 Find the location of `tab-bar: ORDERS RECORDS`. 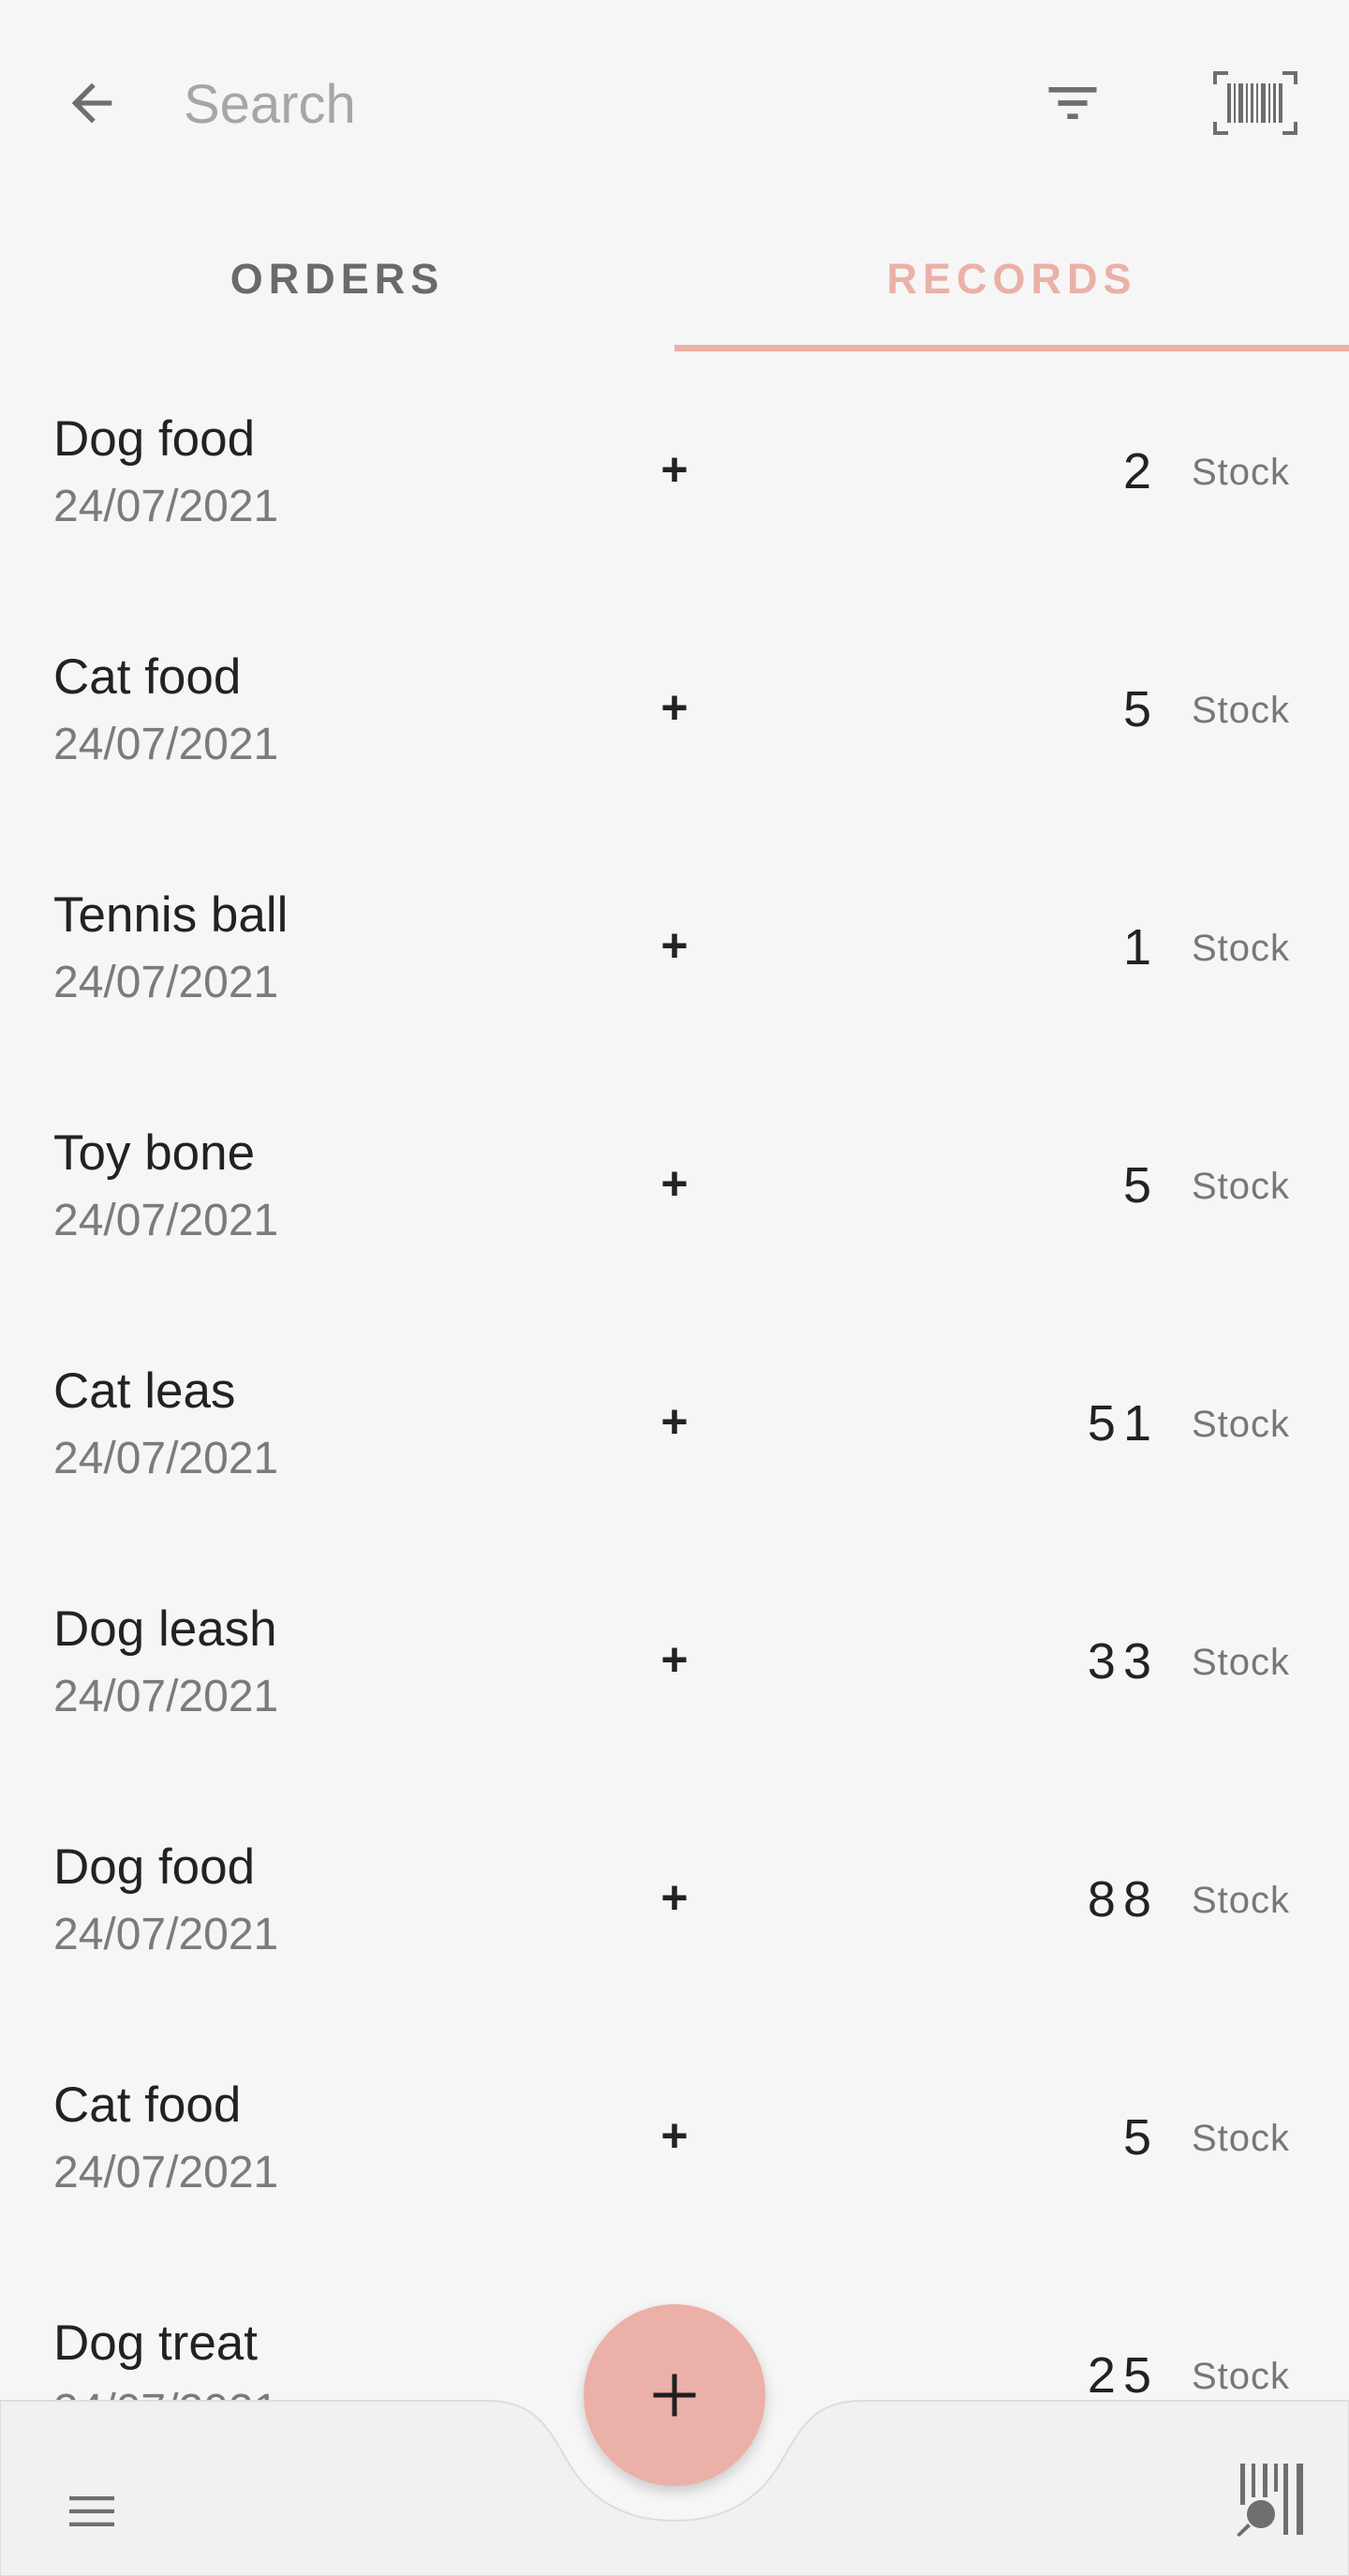

tab-bar: ORDERS RECORDS is located at coordinates (675, 279).